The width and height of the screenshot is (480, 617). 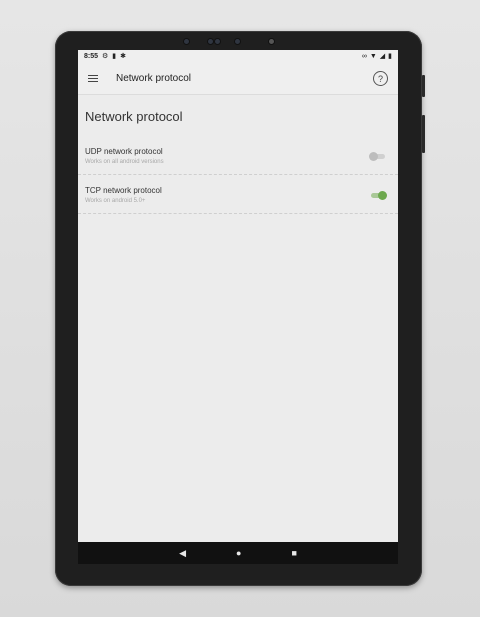 I want to click on tcp-toggle-switch, so click(x=378, y=195).